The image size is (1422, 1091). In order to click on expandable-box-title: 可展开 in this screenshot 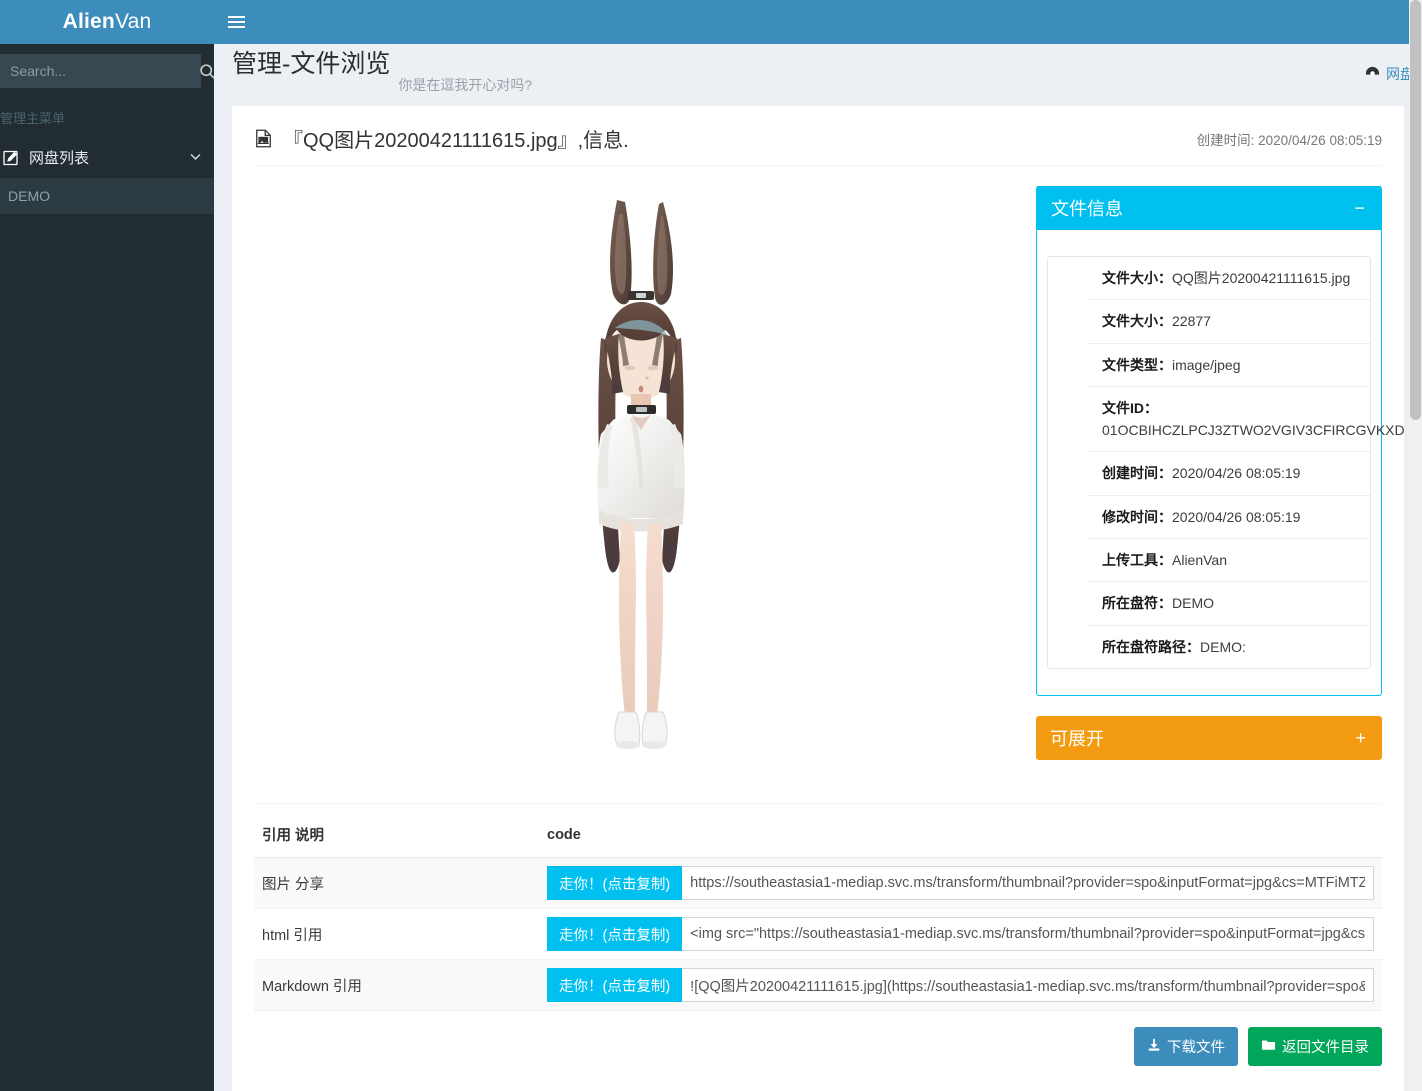, I will do `click(1077, 738)`.